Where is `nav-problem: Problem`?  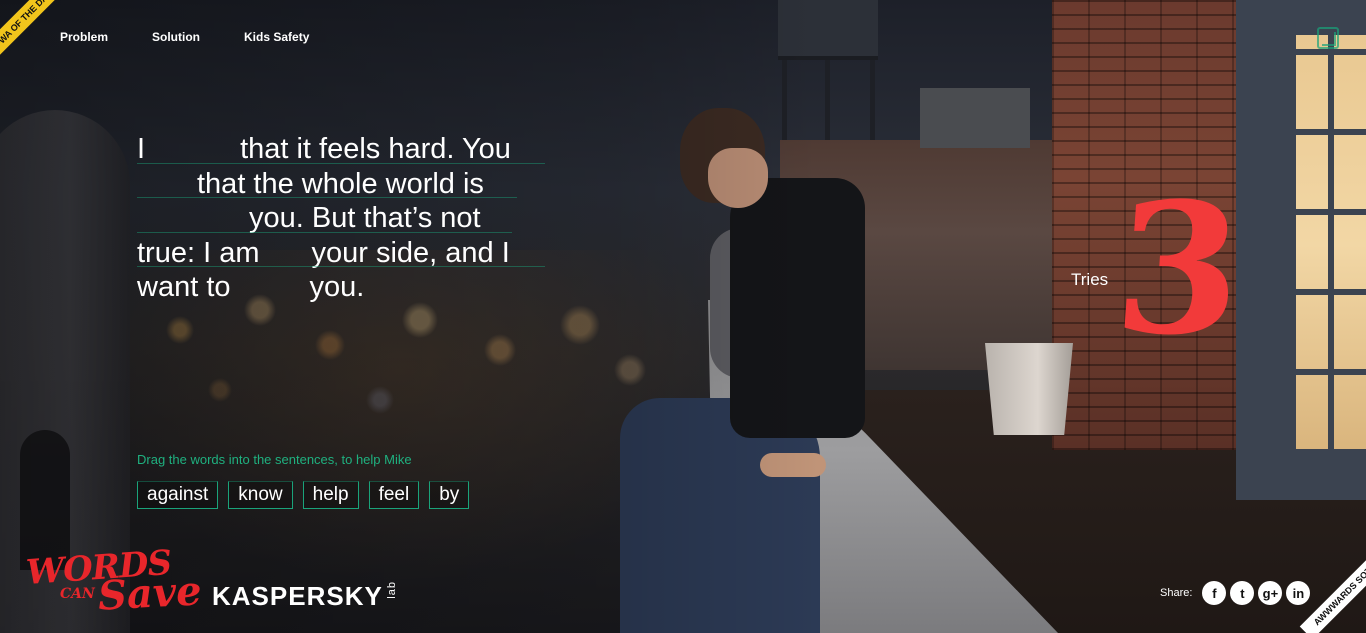 nav-problem: Problem is located at coordinates (84, 37).